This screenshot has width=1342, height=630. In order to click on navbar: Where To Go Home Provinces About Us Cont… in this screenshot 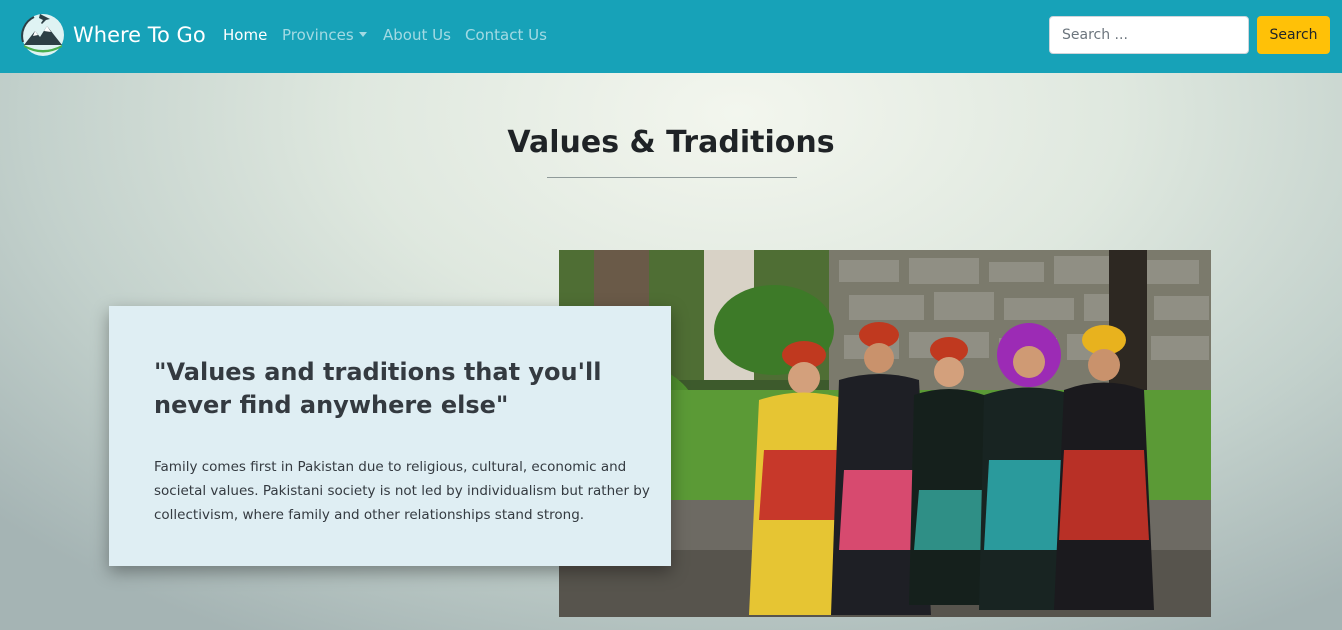, I will do `click(671, 36)`.